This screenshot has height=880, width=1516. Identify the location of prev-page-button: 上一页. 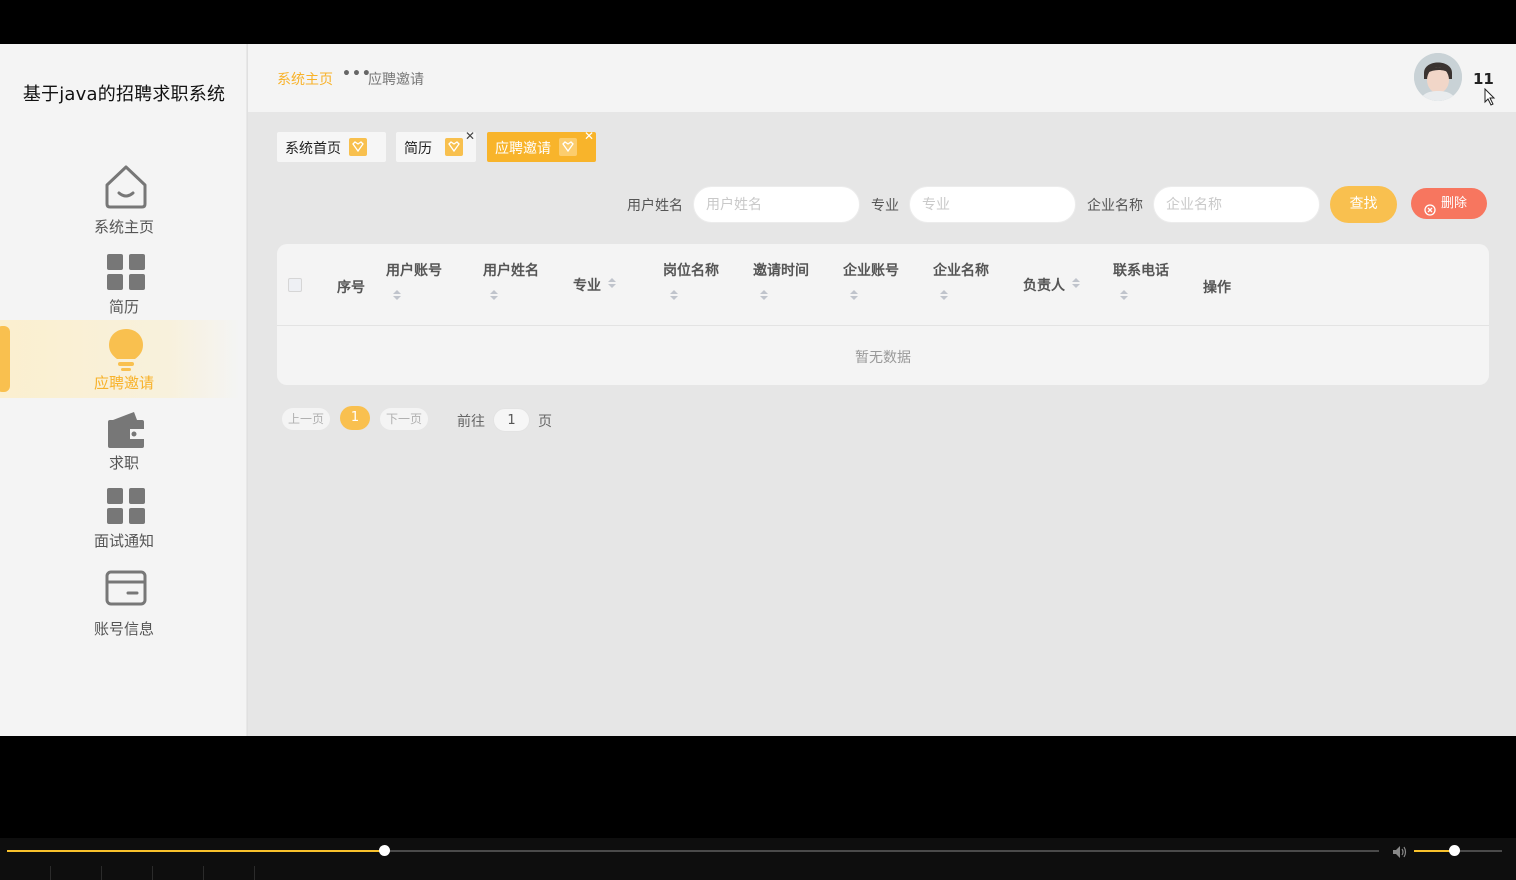
(306, 419).